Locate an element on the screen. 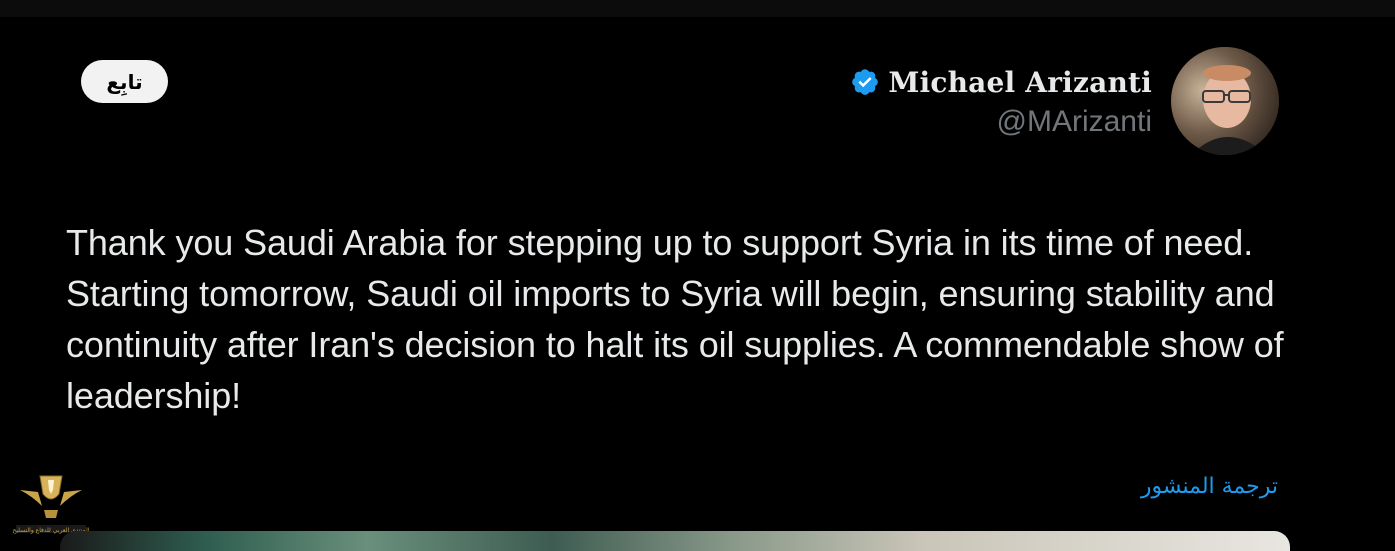  author-name: Michael Arizanti is located at coordinates (1020, 82).